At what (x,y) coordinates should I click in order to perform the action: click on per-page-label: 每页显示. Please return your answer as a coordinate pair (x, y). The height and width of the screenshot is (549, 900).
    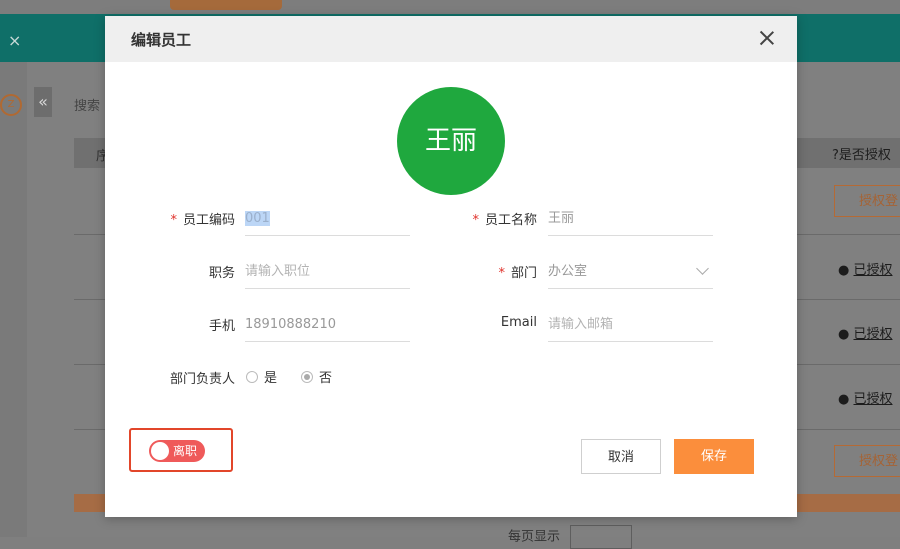
    Looking at the image, I should click on (534, 537).